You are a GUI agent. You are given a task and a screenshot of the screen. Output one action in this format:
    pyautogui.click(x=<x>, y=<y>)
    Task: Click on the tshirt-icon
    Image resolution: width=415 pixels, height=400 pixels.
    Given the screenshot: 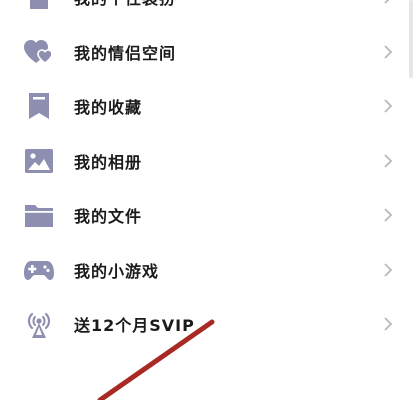 What is the action you would take?
    pyautogui.click(x=39, y=6)
    